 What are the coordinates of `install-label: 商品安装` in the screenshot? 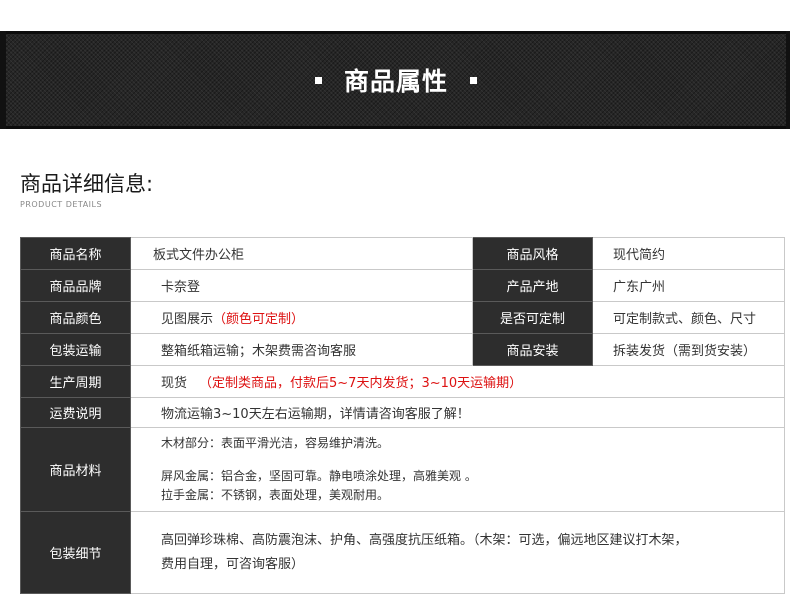 It's located at (532, 349).